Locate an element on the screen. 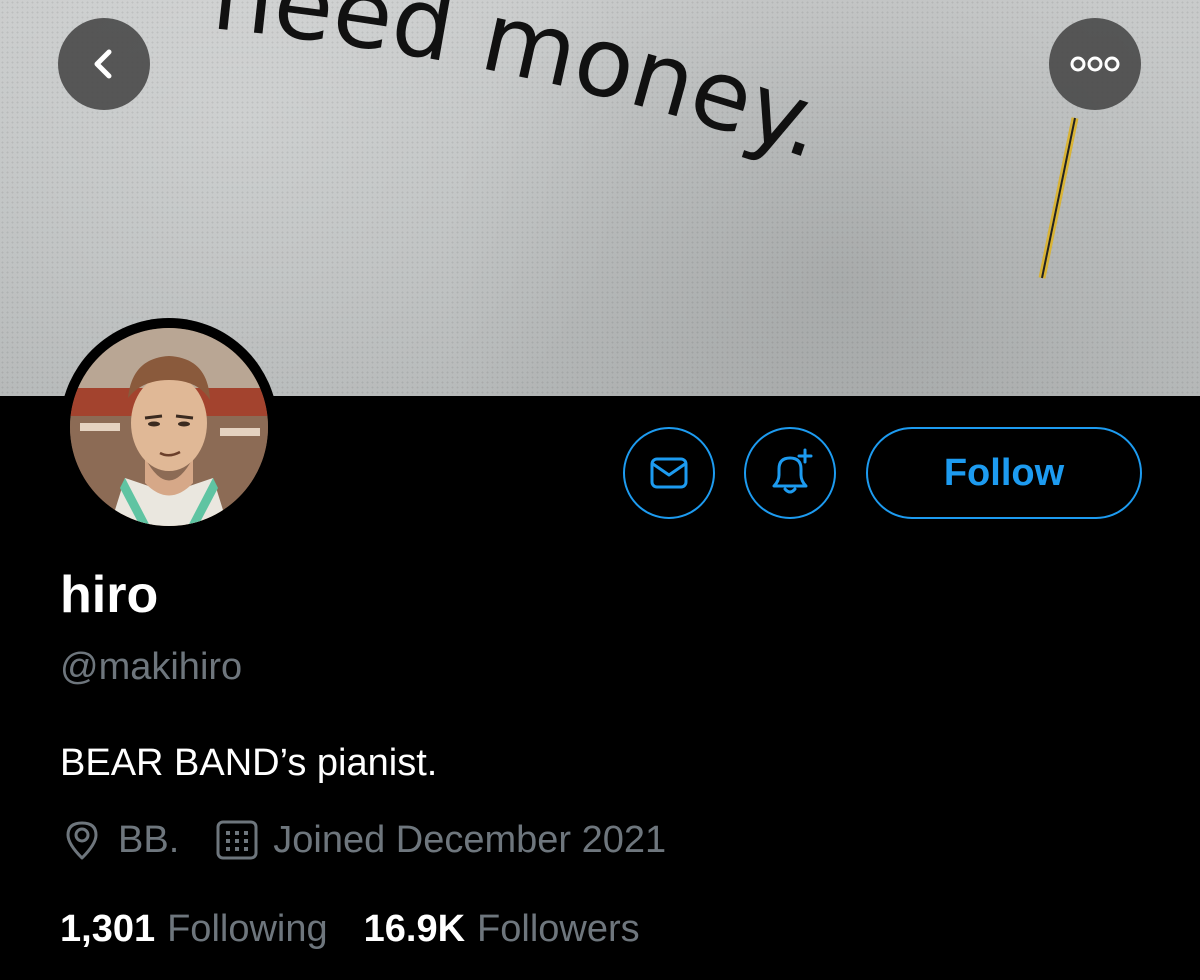 This screenshot has height=980, width=1200. more-options-button is located at coordinates (1095, 64).